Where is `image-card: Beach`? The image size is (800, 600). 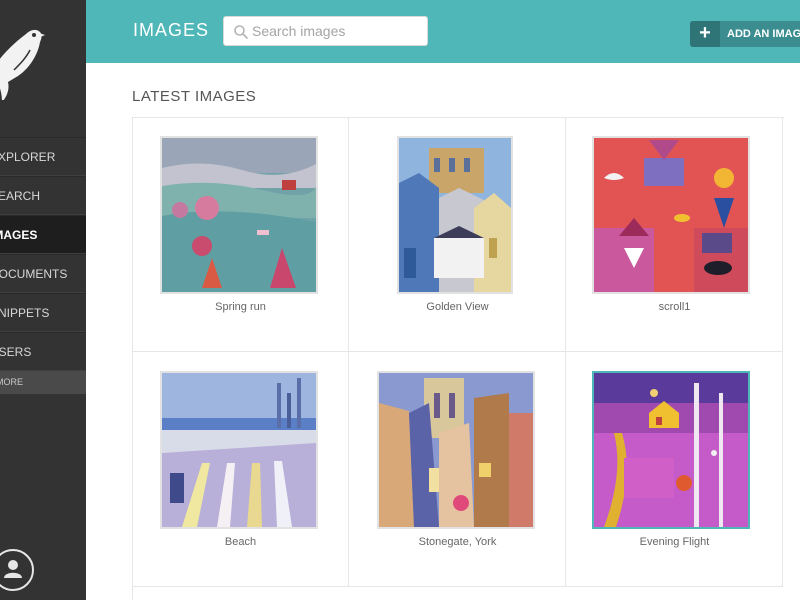
image-card: Beach is located at coordinates (240, 469).